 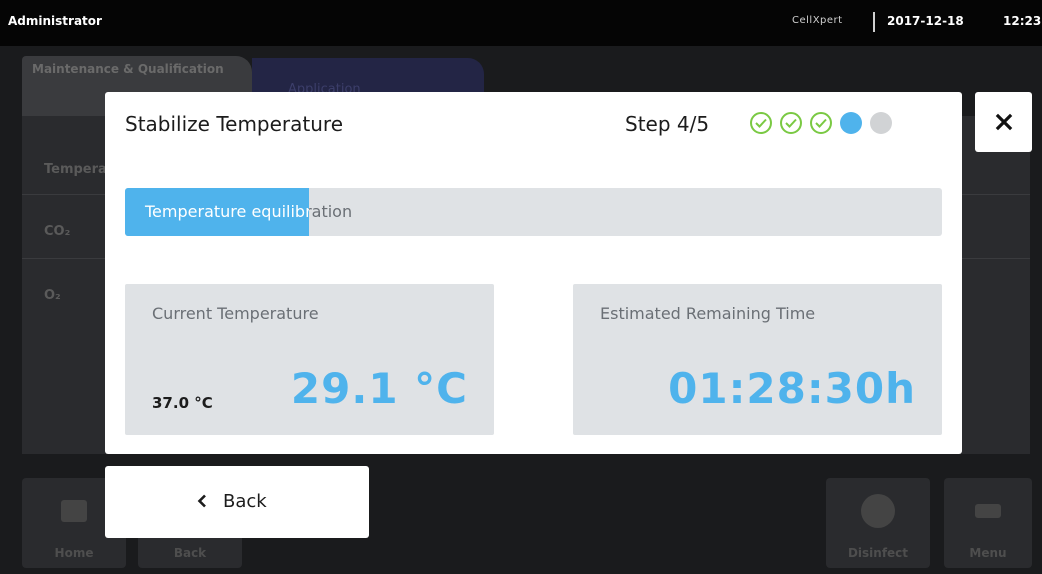 I want to click on disinfect-icon, so click(x=878, y=511).